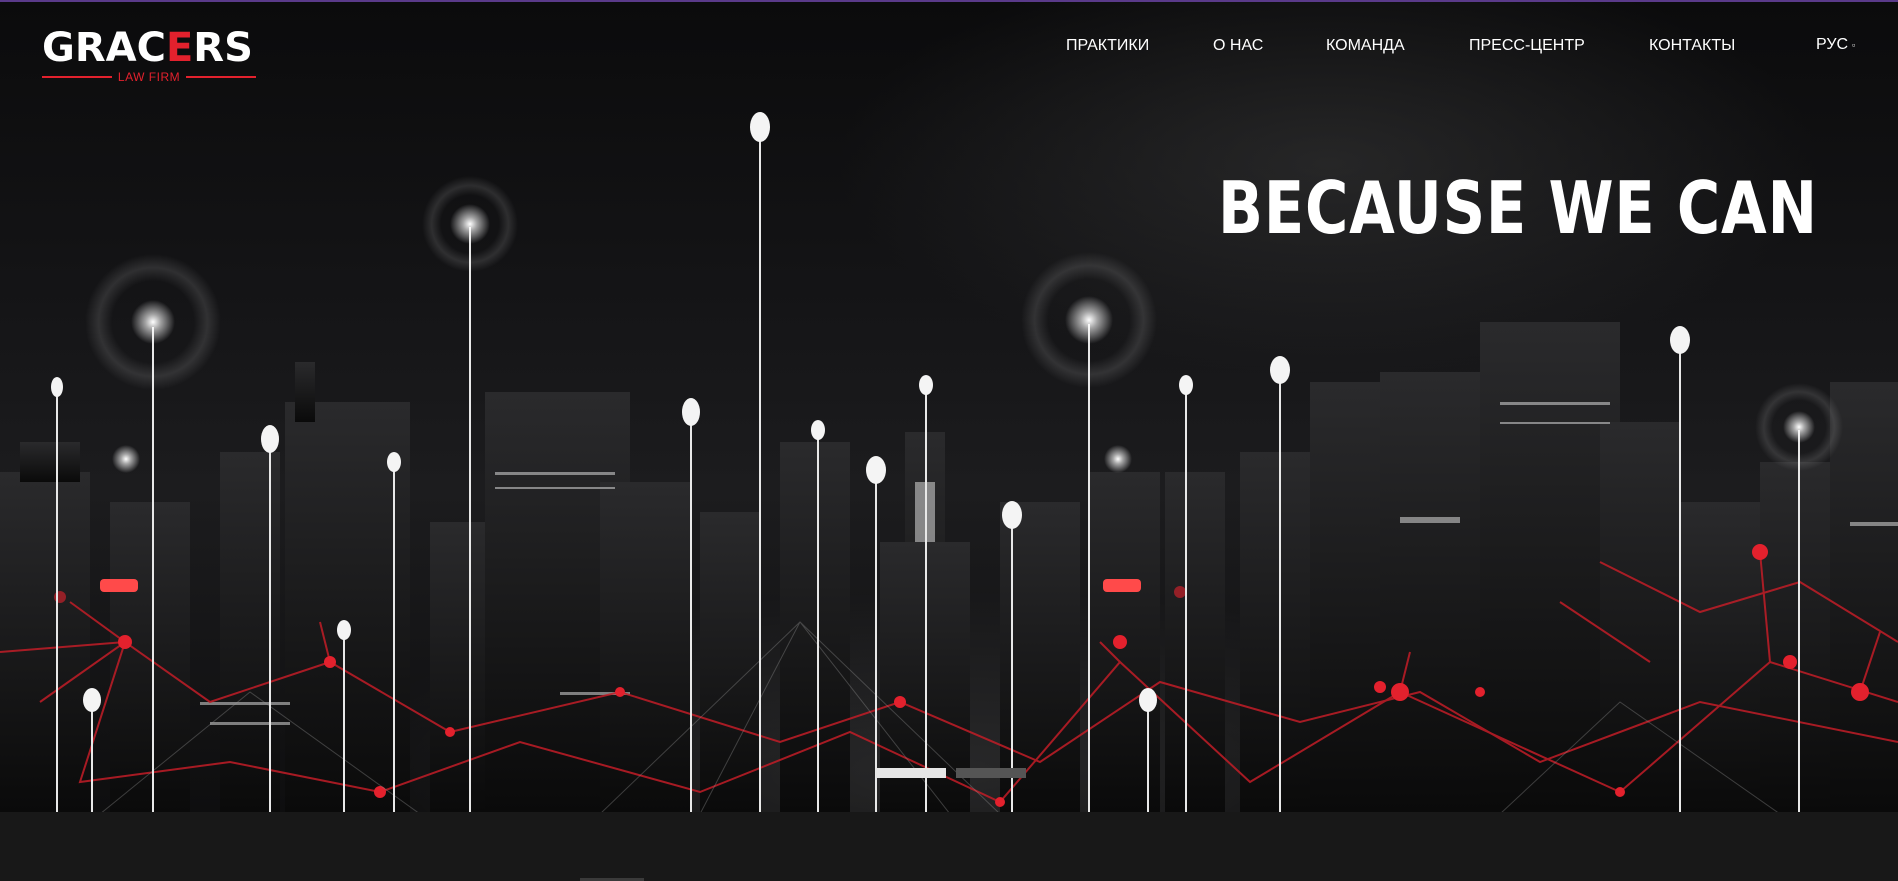  What do you see at coordinates (77, 77) in the screenshot?
I see `logo-divider-left` at bounding box center [77, 77].